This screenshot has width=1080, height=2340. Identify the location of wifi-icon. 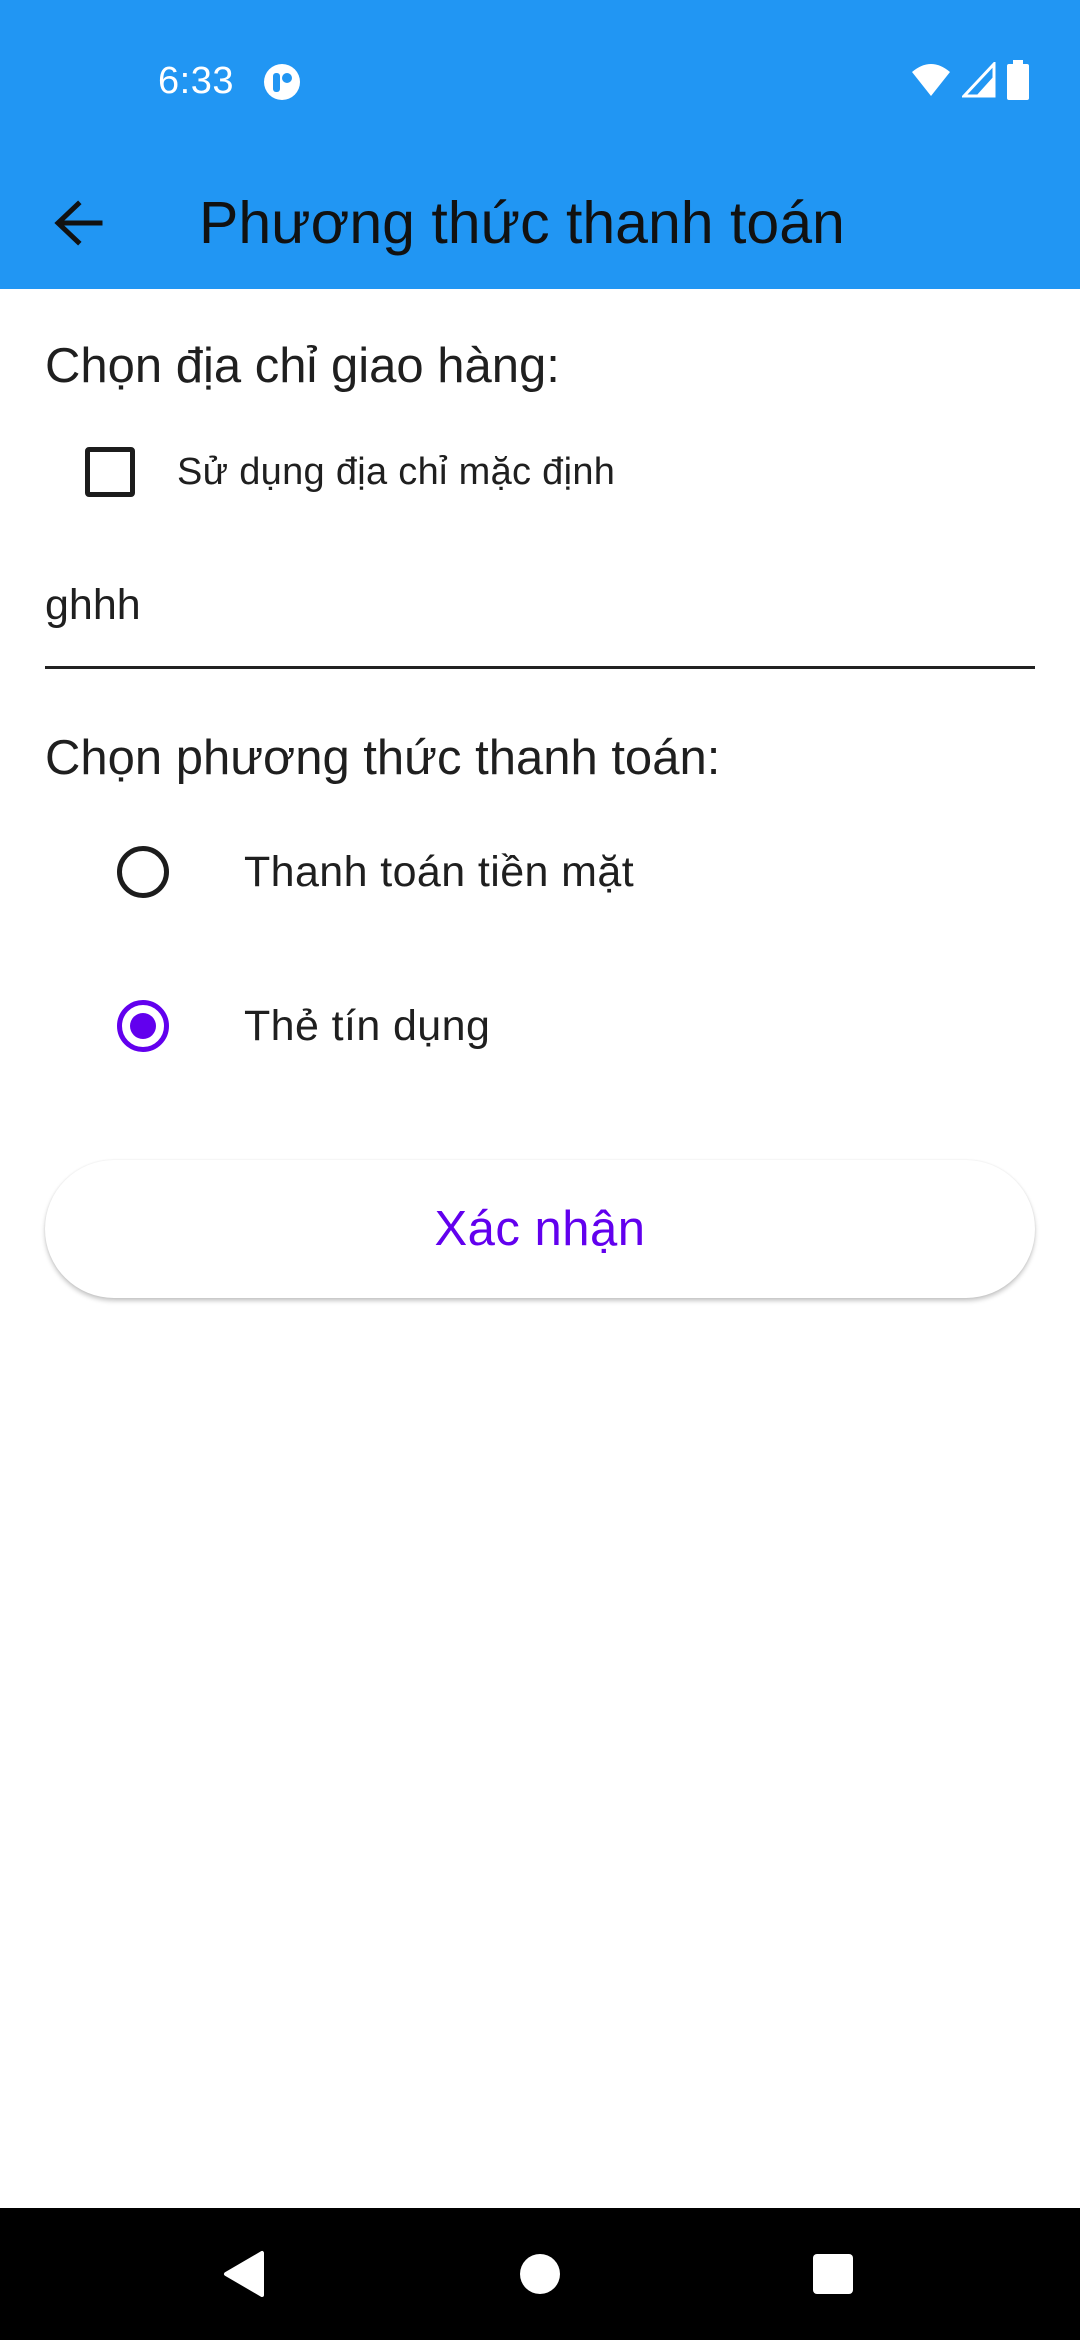
(931, 82).